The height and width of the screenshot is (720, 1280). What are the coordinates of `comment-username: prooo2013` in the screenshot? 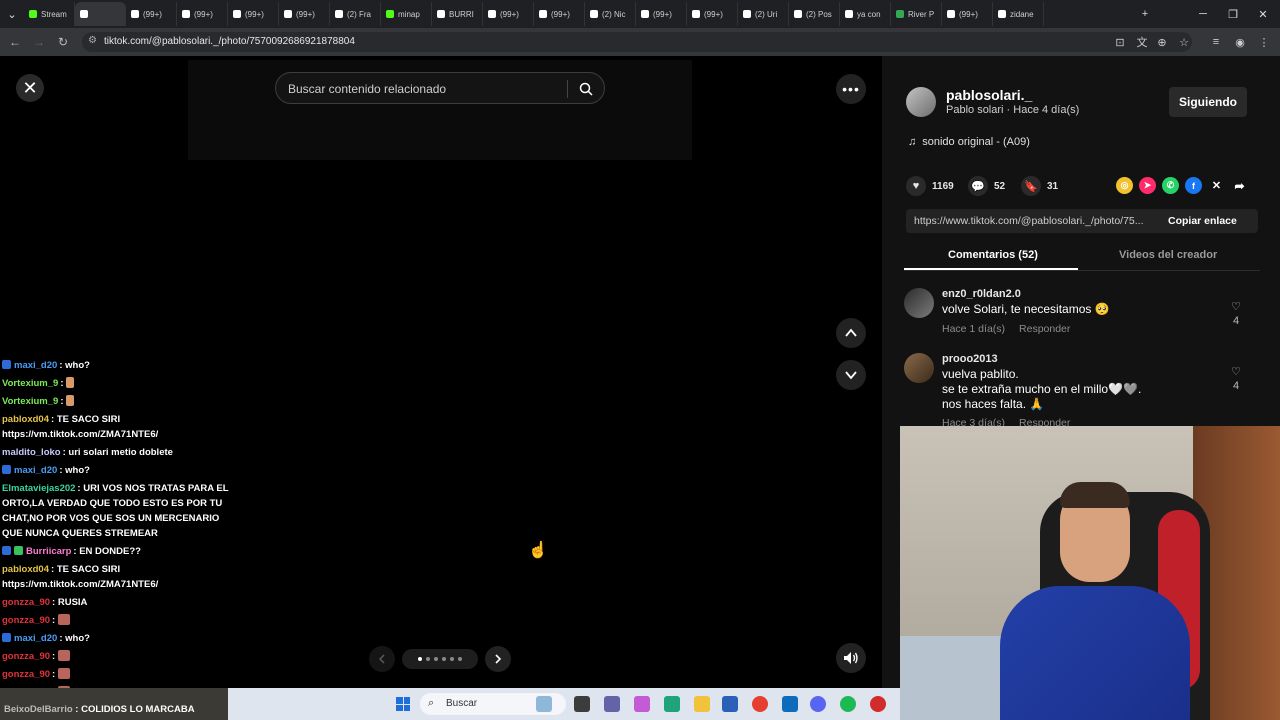 It's located at (970, 359).